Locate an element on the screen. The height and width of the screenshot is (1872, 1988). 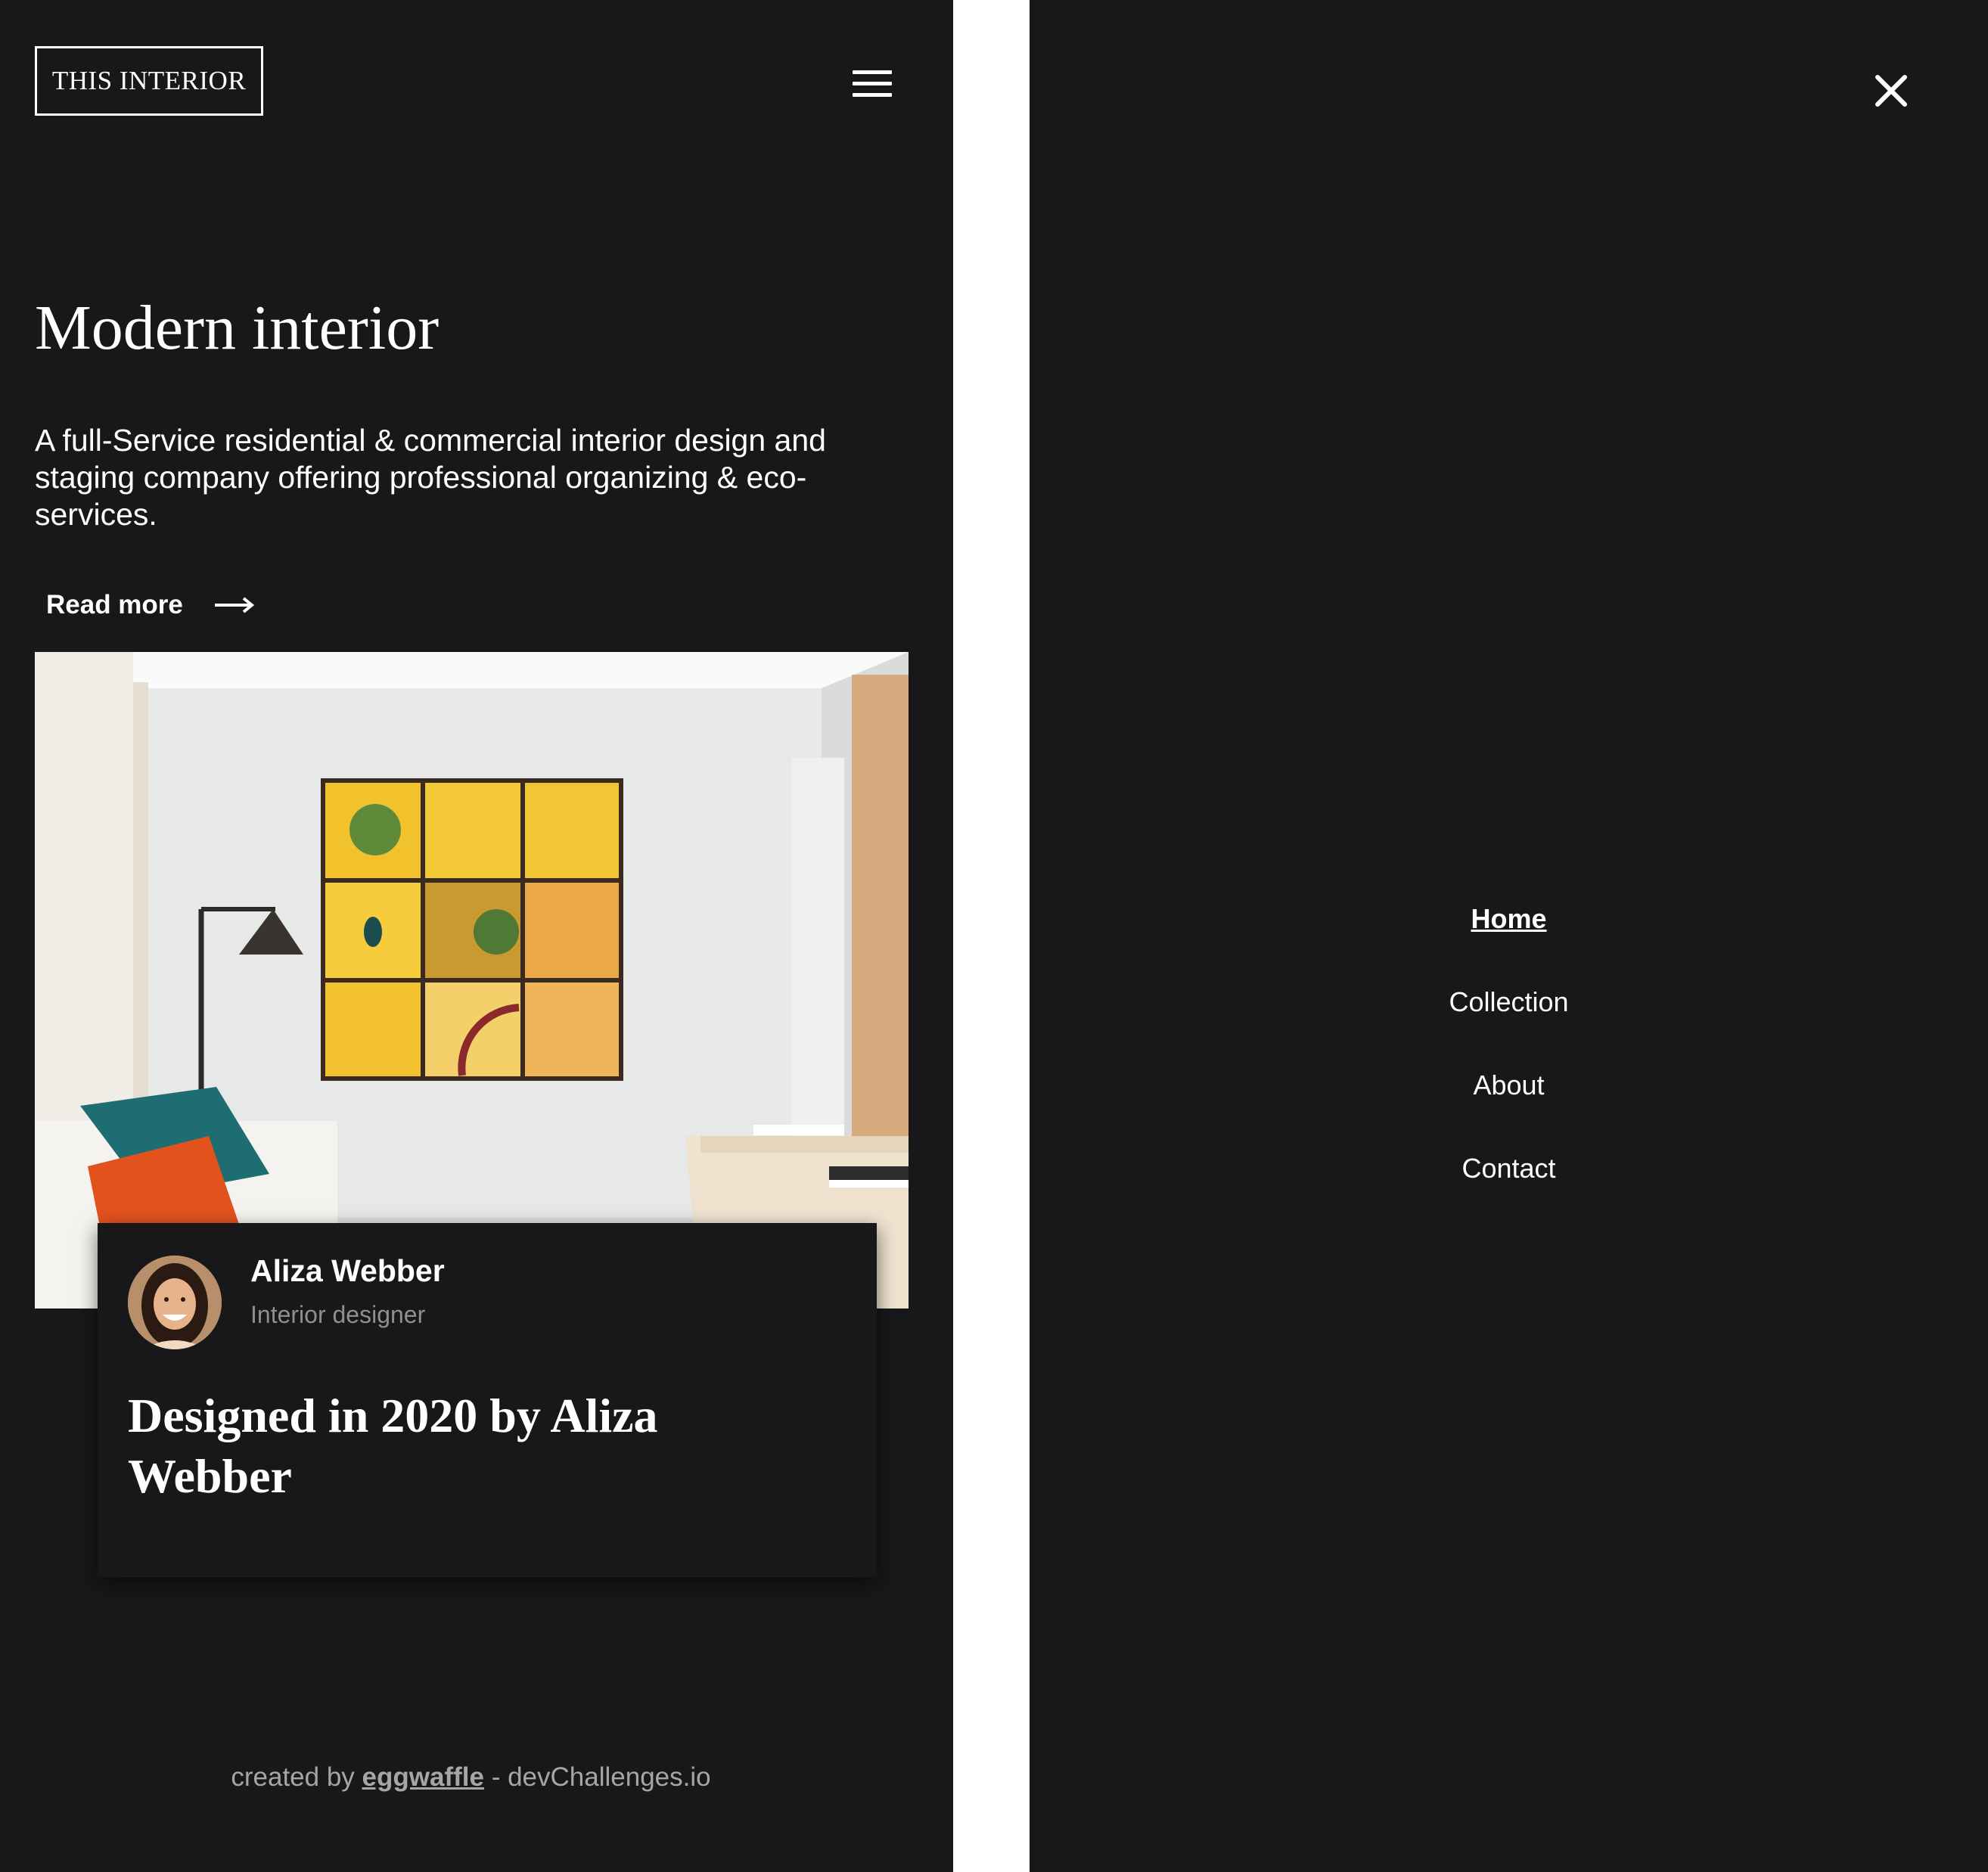
footer-credit: created by eggwaffle - devChallenges.io is located at coordinates (471, 1777).